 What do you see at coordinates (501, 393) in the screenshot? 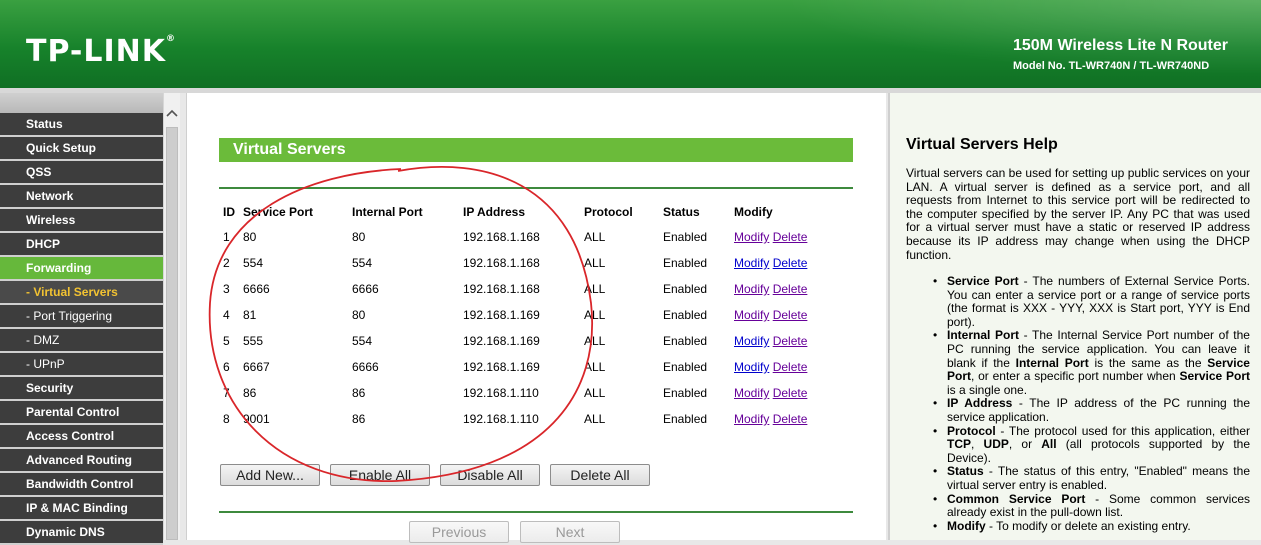
I see `cell-ip-address: 192.168.1.110` at bounding box center [501, 393].